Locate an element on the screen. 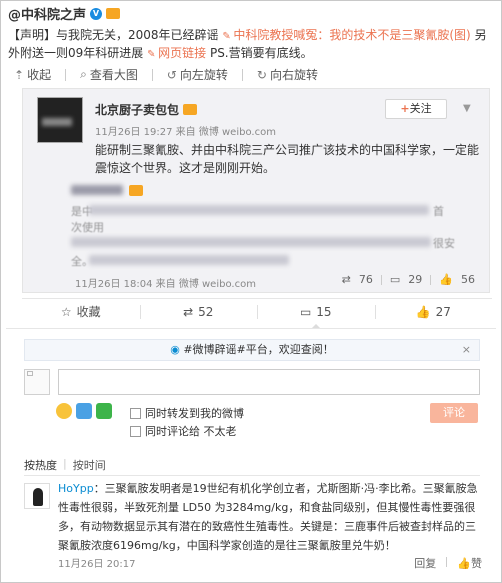 The height and width of the screenshot is (583, 502). comment-actions: 回复 👍赞 is located at coordinates (448, 563).